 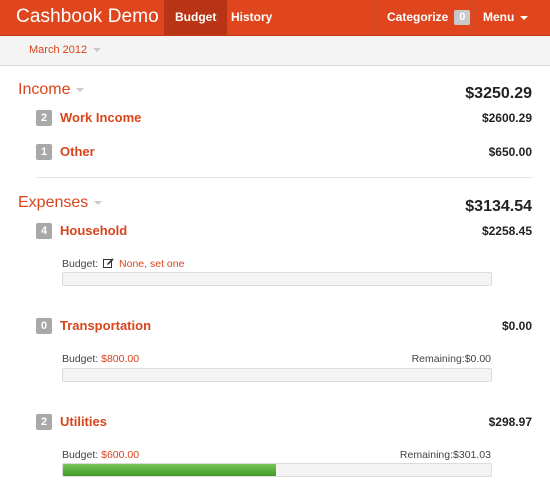 I want to click on remaining-line: Remaining:$301.03, so click(x=445, y=455).